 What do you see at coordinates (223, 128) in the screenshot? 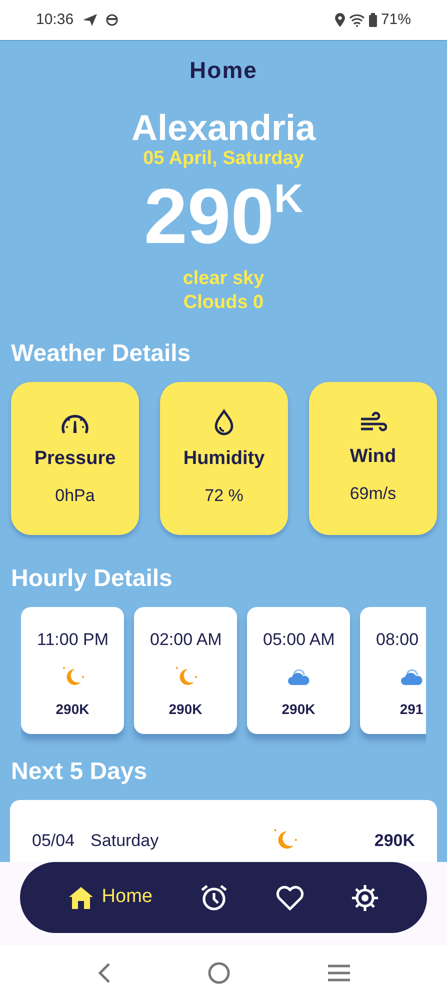
I see `city-name: Alexandria` at bounding box center [223, 128].